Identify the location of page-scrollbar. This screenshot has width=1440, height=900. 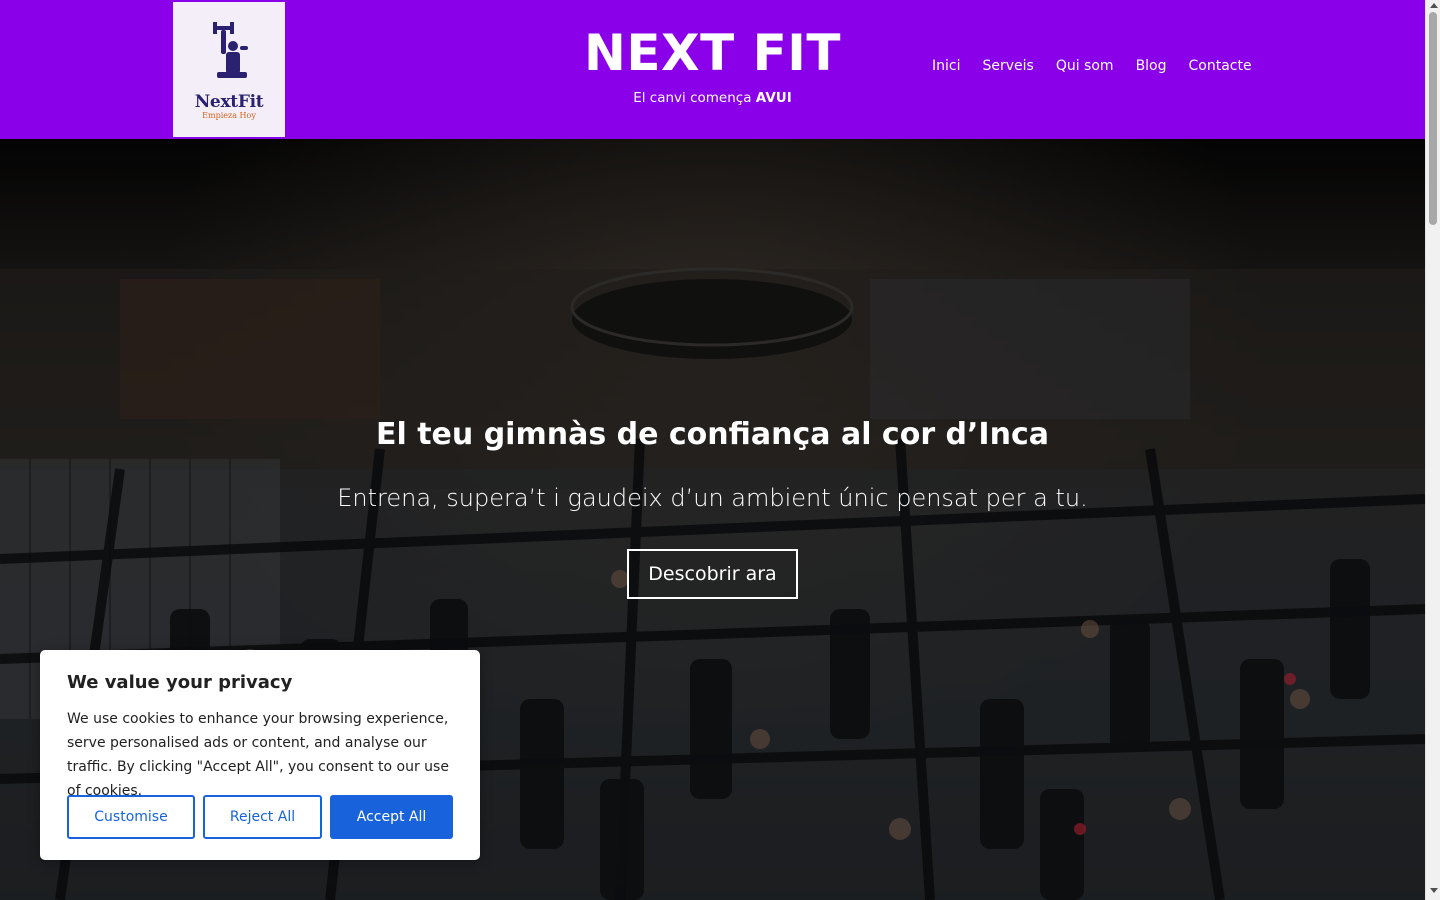
(1432, 450).